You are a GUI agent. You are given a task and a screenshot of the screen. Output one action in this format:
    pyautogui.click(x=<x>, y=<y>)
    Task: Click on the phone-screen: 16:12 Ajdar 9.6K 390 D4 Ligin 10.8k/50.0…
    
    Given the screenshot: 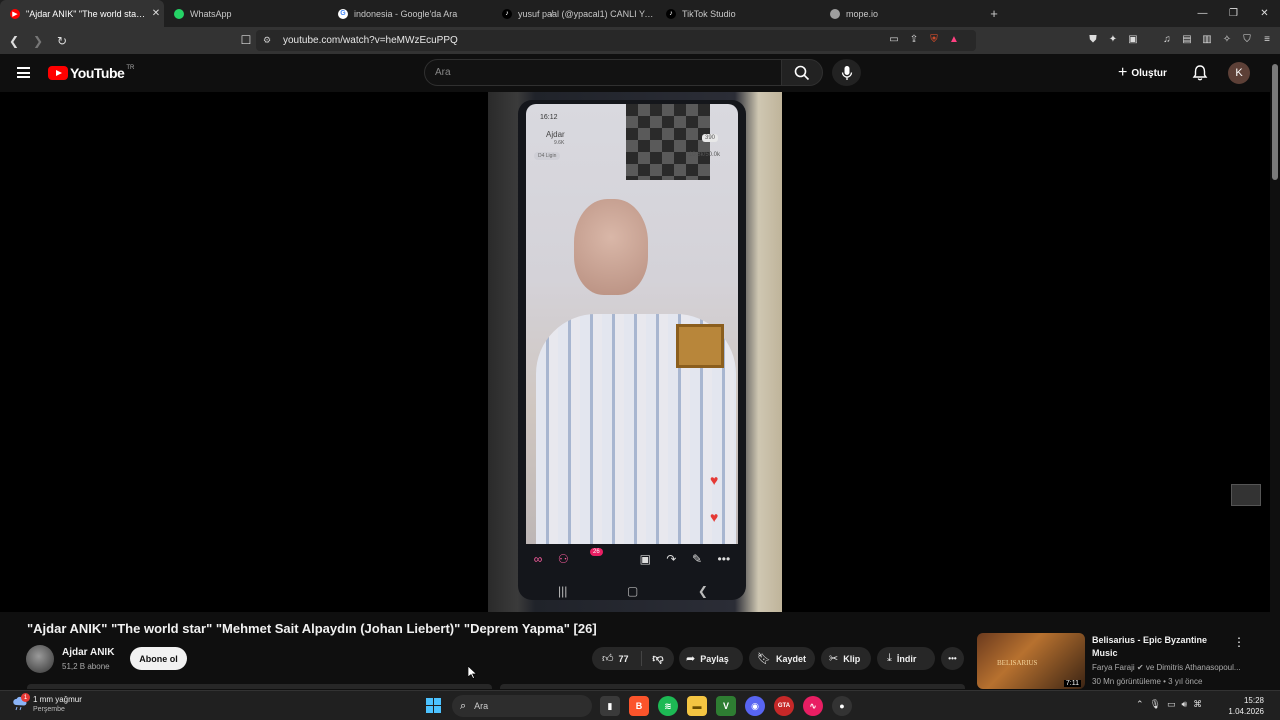 What is the action you would take?
    pyautogui.click(x=632, y=324)
    